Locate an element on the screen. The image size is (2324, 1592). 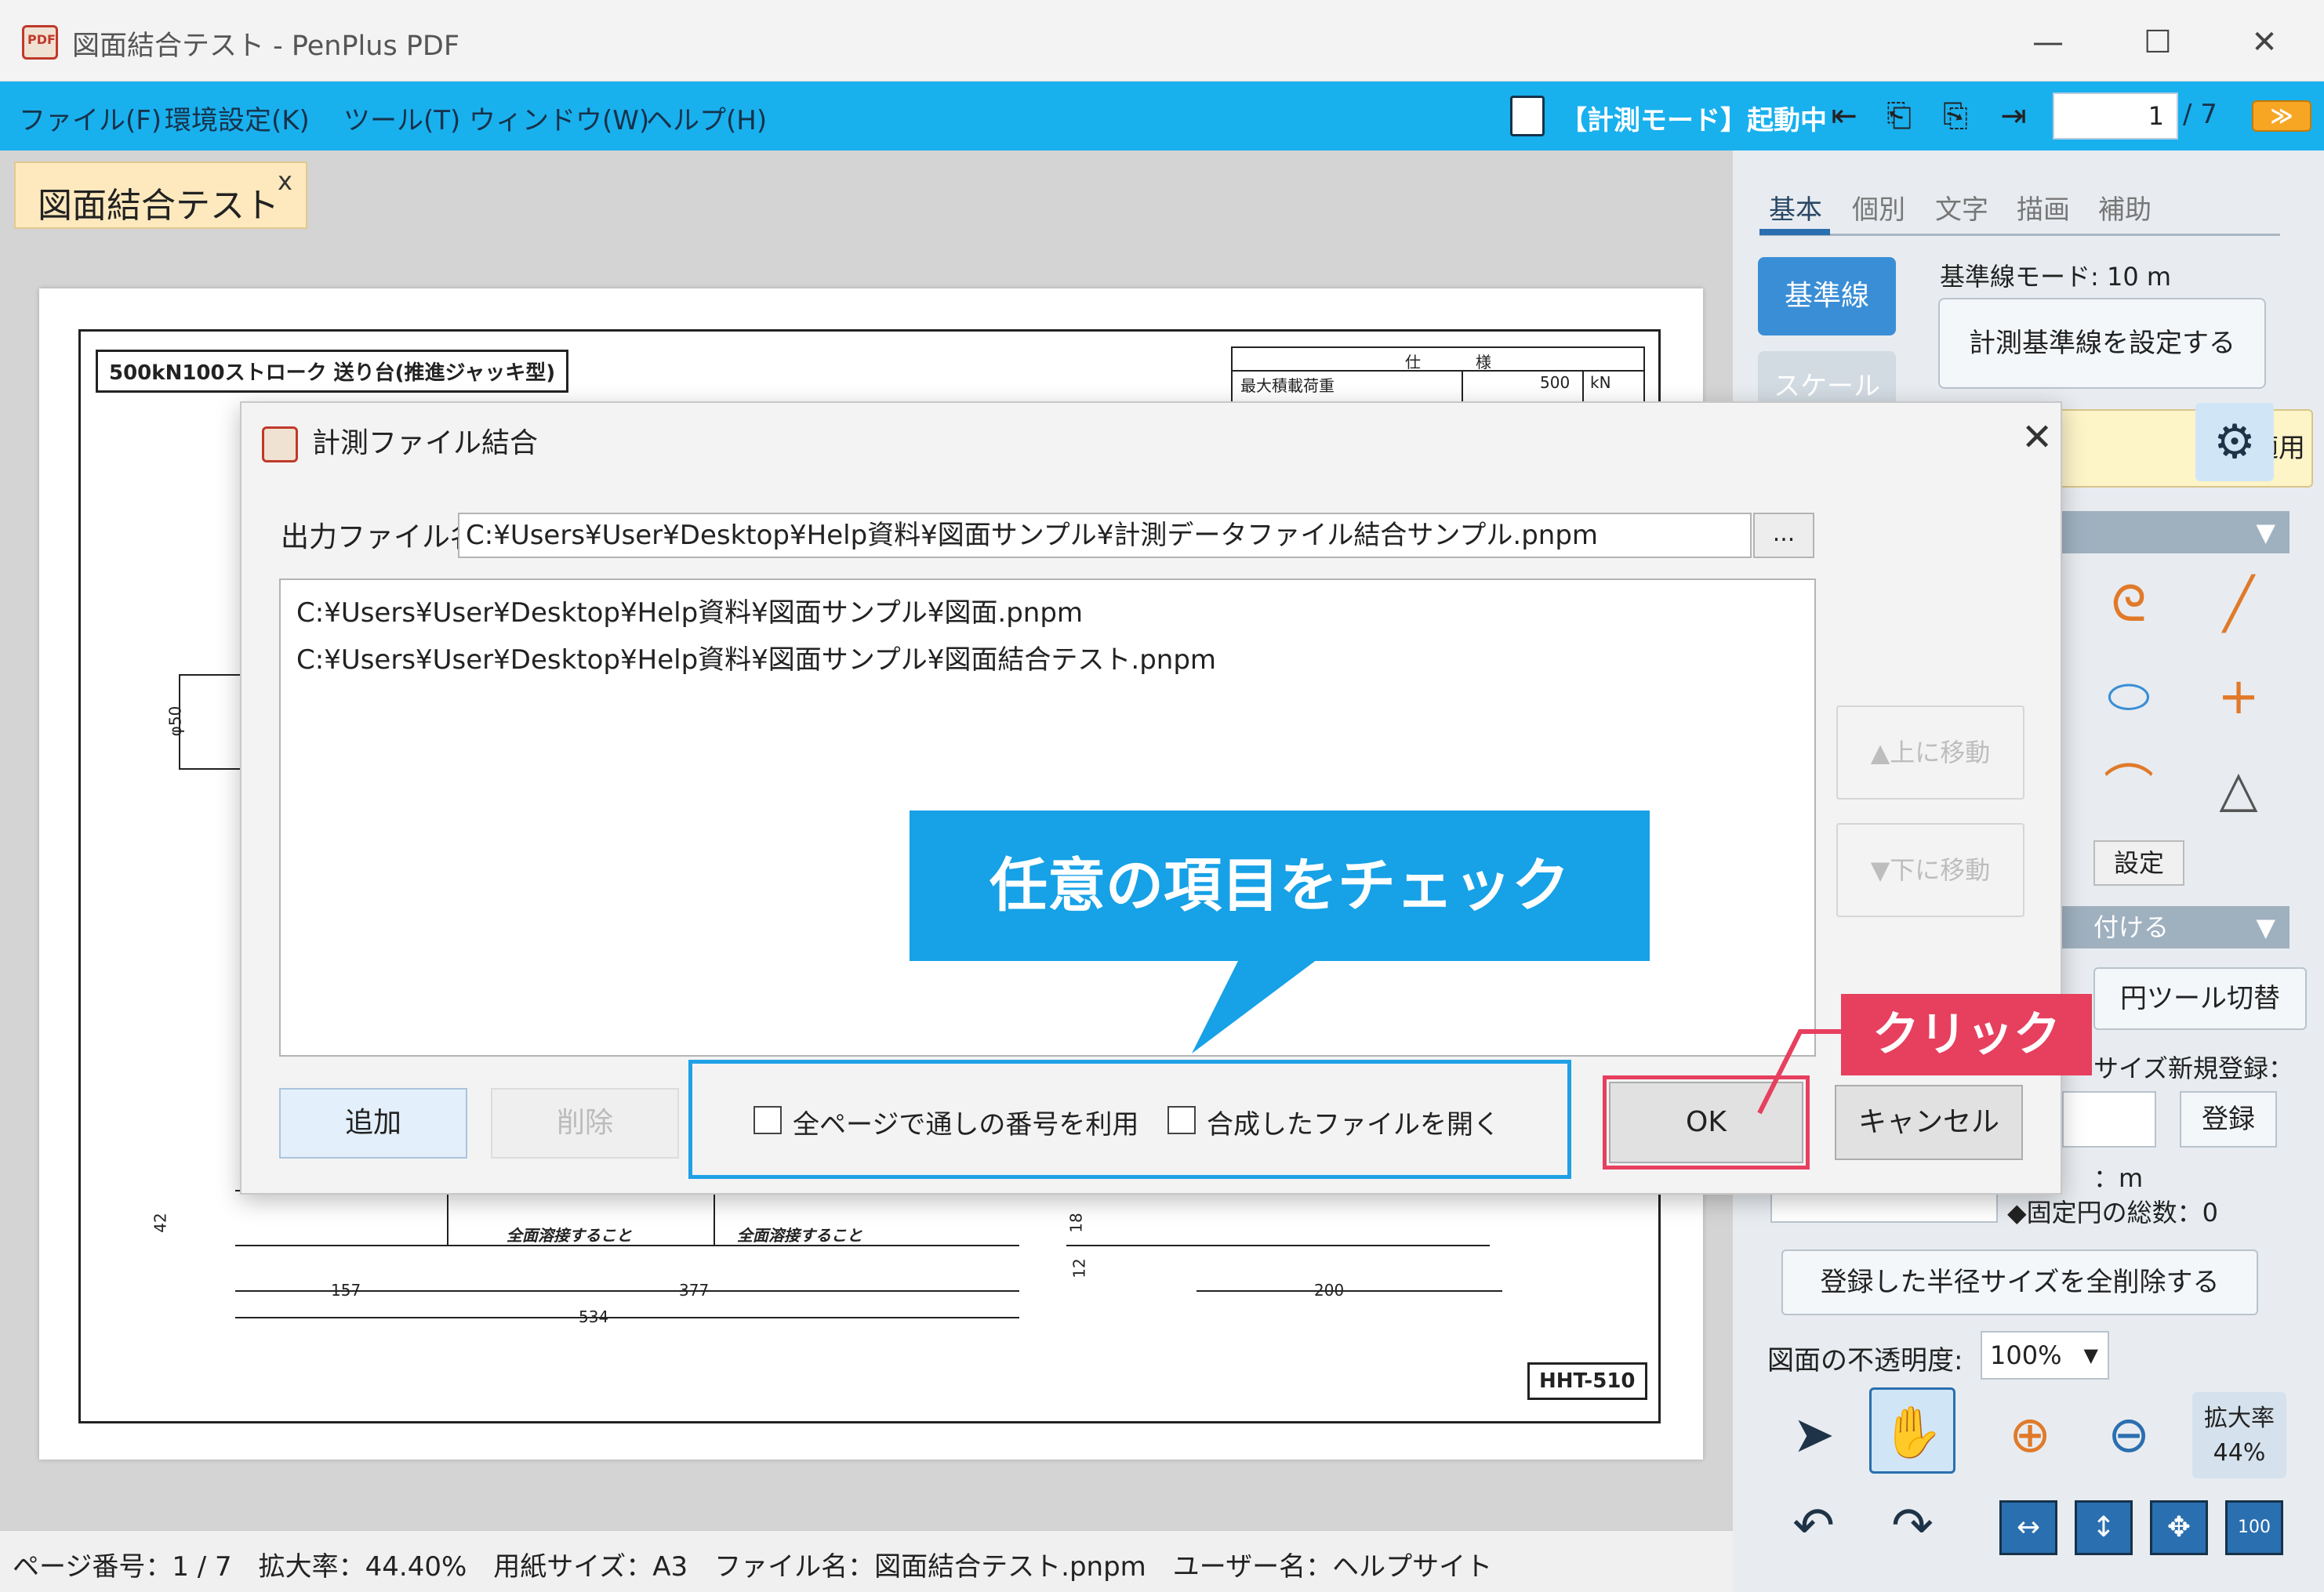
open-merged-label: 合成したファイルを開く is located at coordinates (1353, 1122).